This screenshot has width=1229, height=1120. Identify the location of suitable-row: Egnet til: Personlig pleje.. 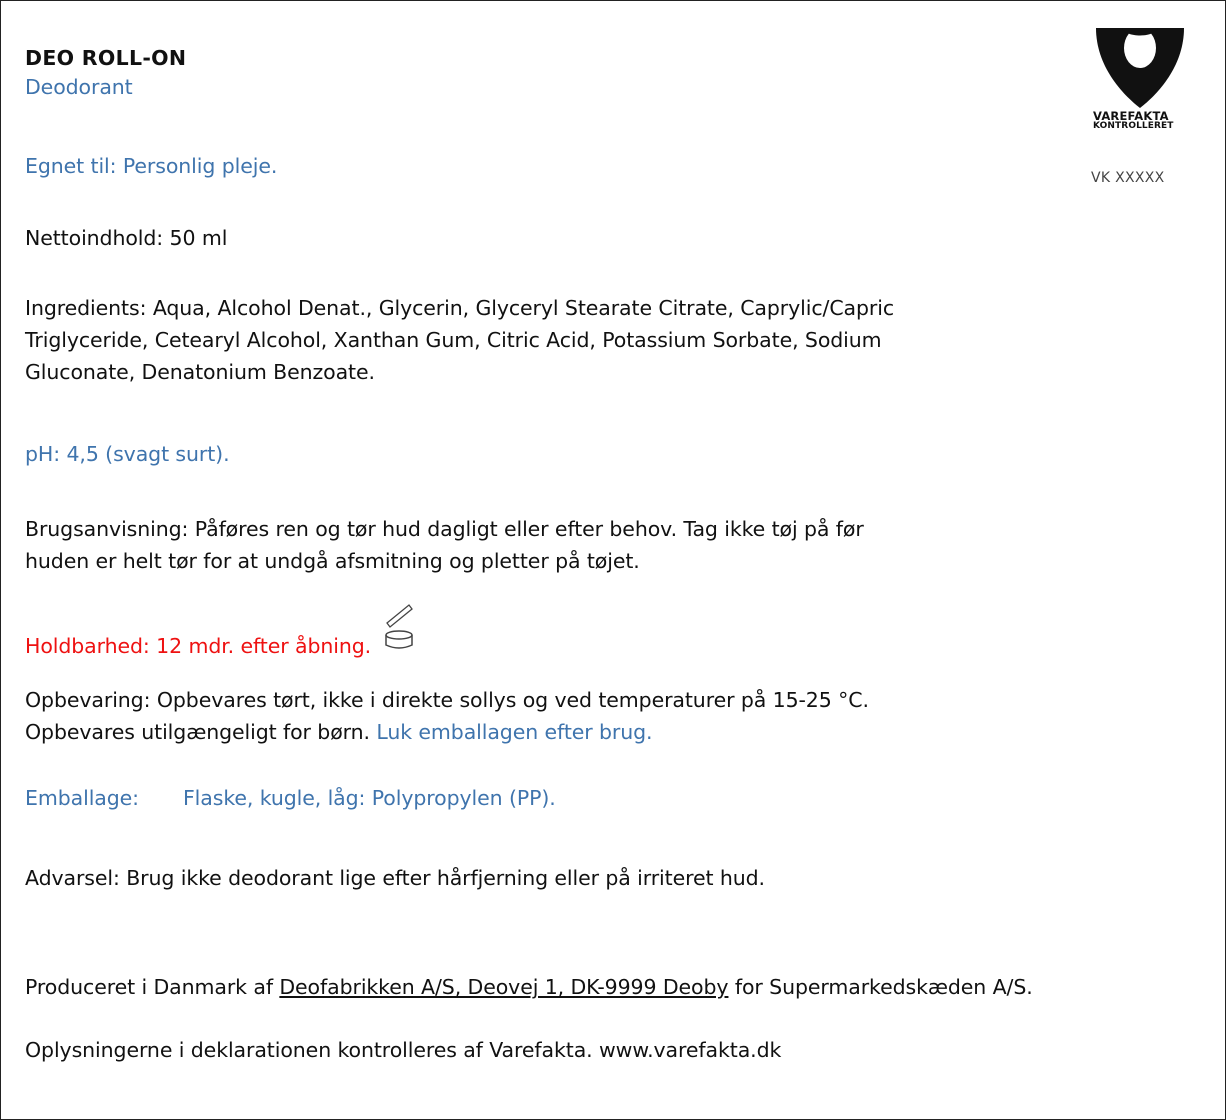
(151, 166).